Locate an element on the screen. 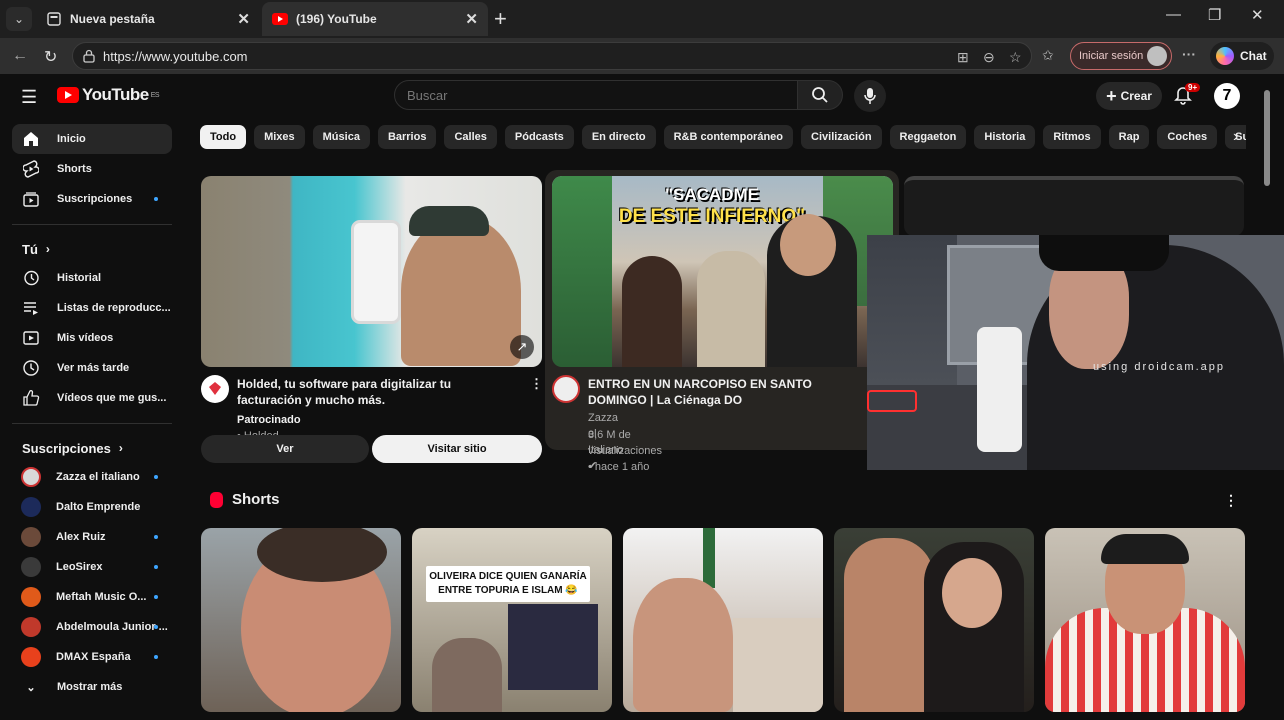 This screenshot has height=720, width=1284. sidebar-item-watch-later: Ver más tarde is located at coordinates (92, 368).